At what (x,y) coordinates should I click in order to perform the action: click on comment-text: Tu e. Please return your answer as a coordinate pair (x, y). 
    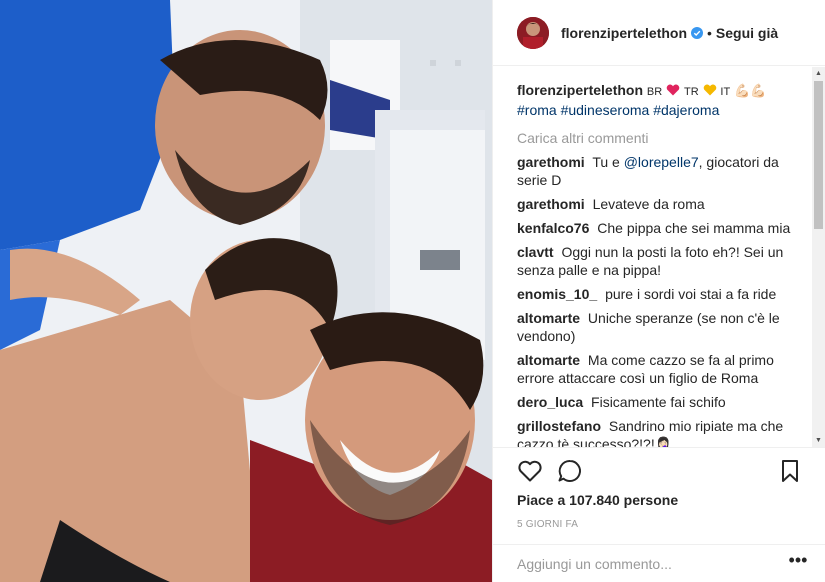
    Looking at the image, I should click on (606, 162).